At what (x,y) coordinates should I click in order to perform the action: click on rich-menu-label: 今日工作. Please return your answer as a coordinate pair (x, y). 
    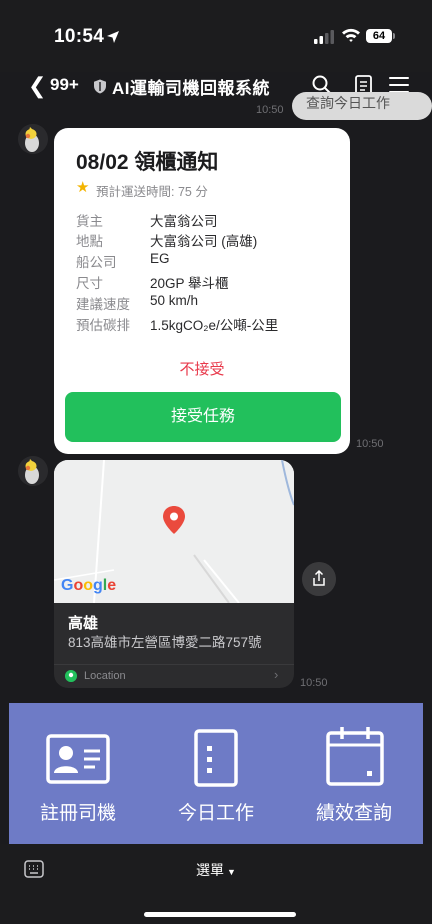
    Looking at the image, I should click on (215, 813).